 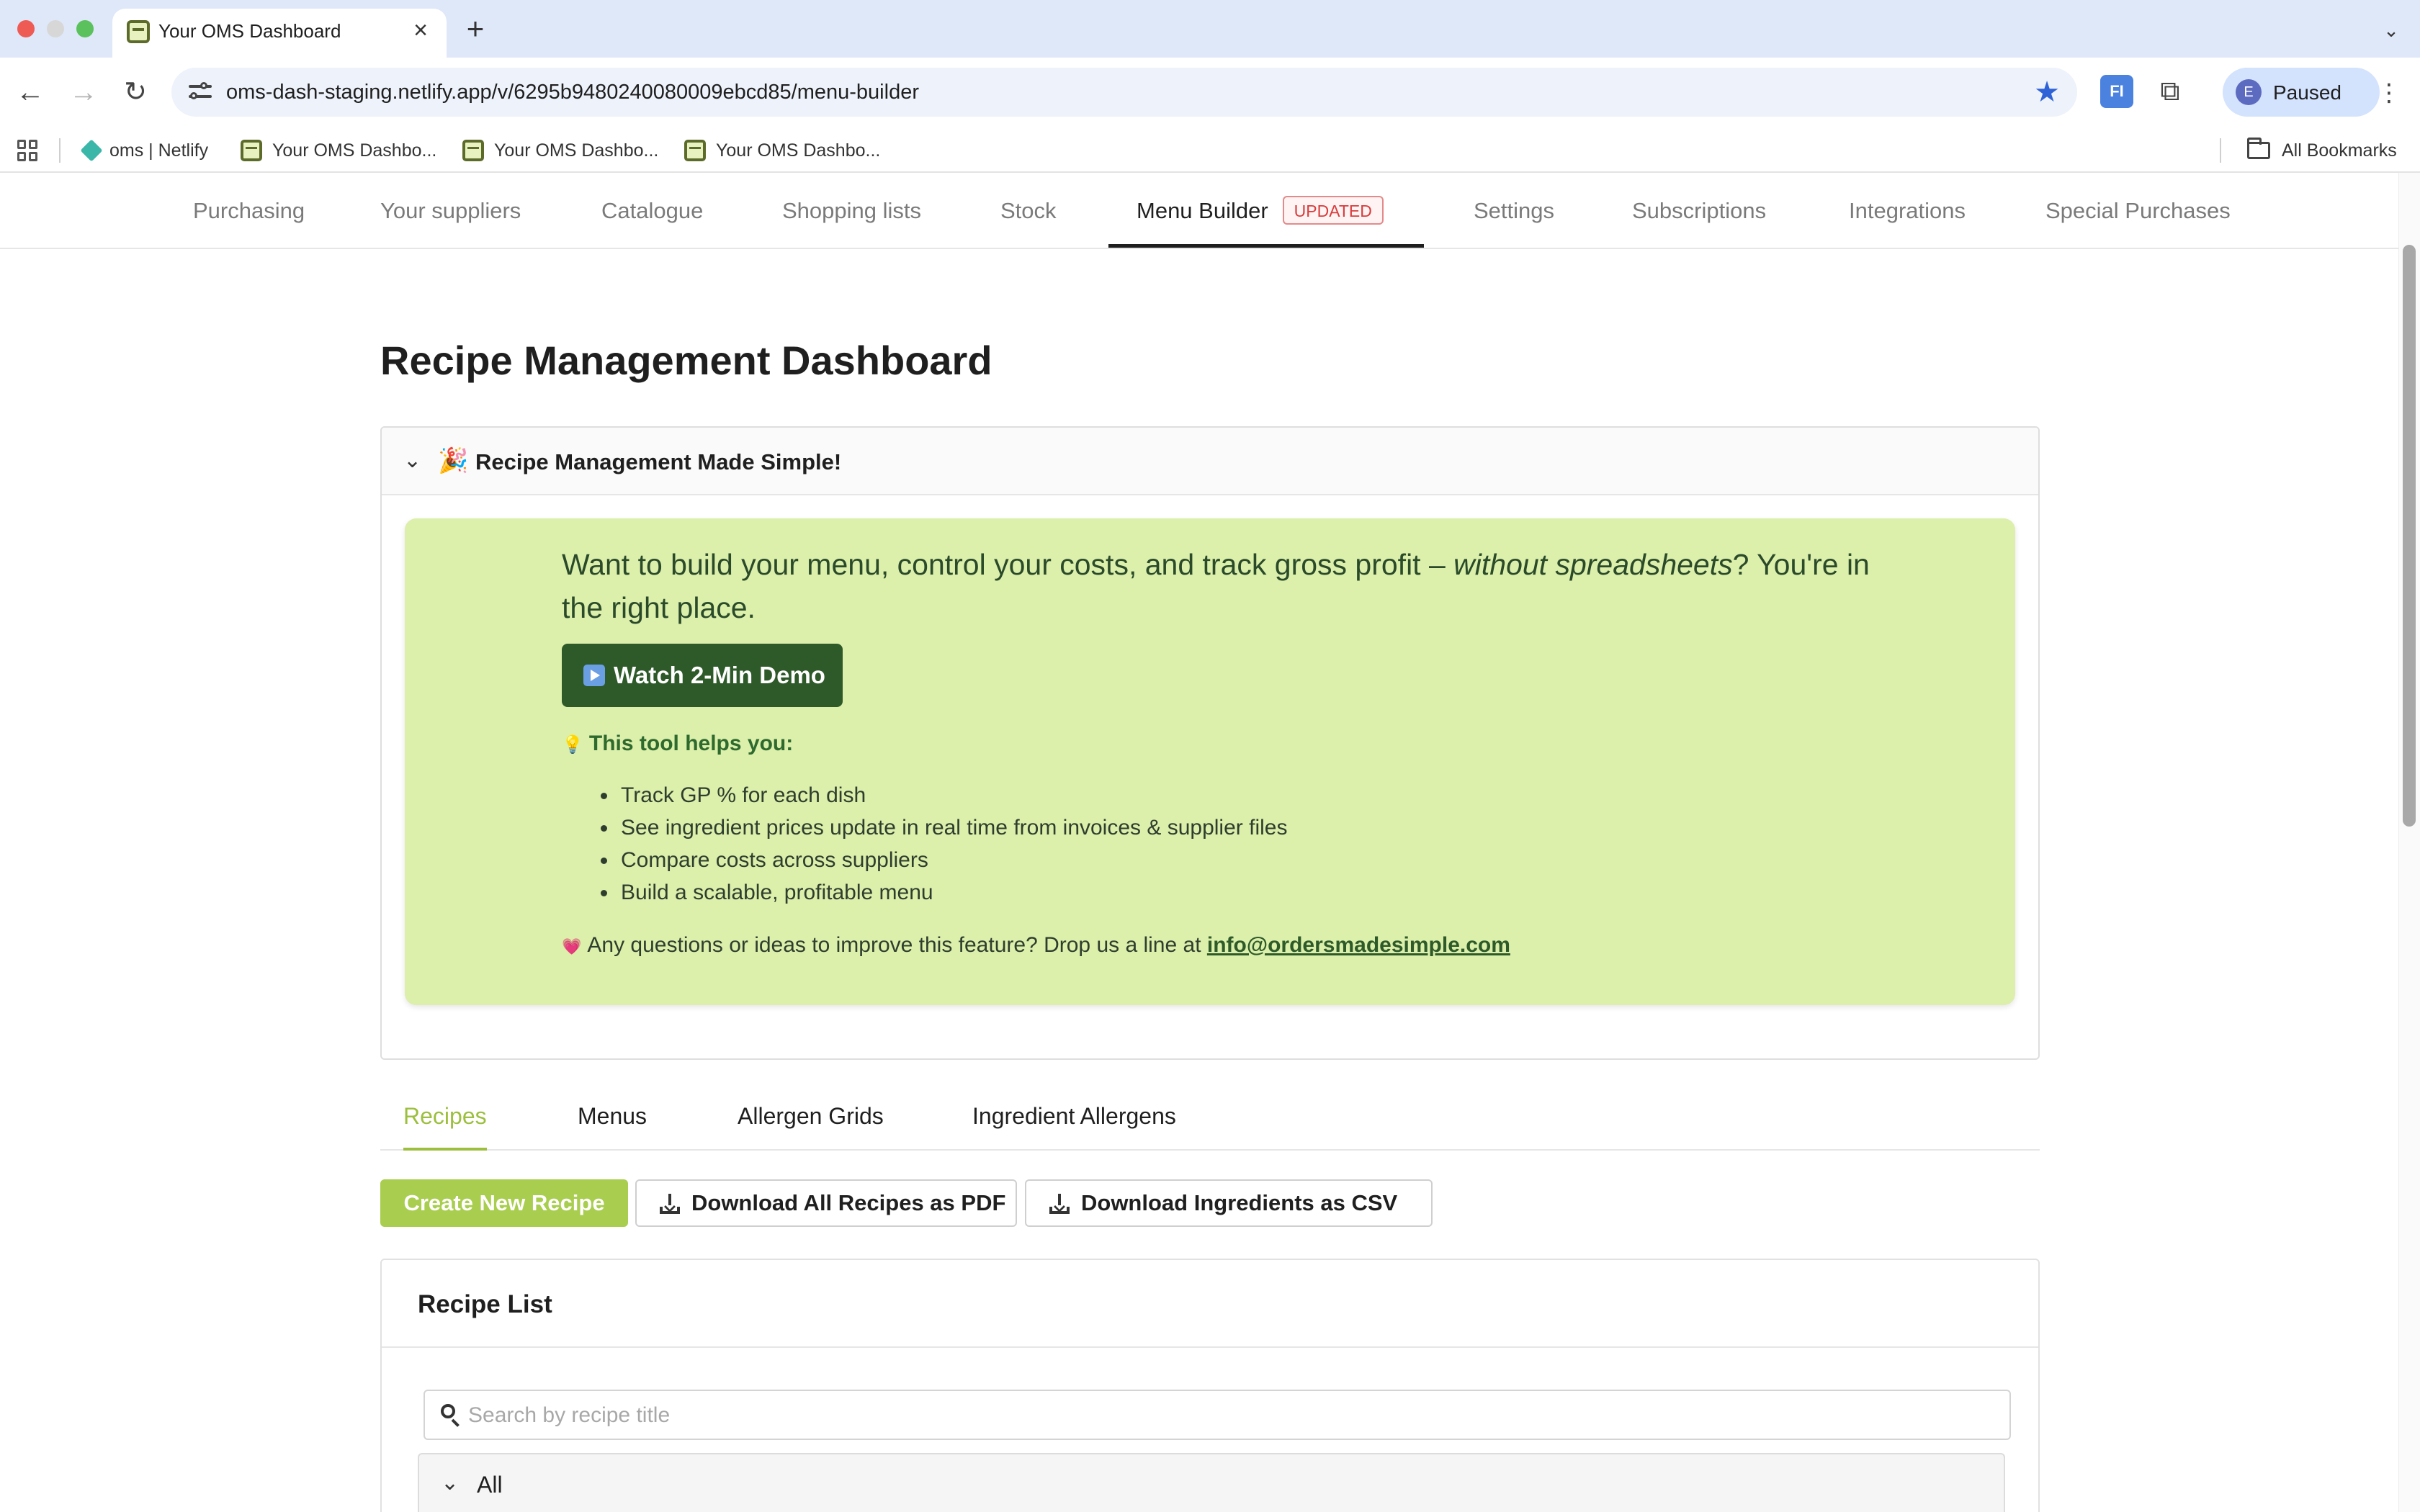 What do you see at coordinates (1210, 29) in the screenshot?
I see `browser-tab-strip: Your OMS Dashboard × + ⌄` at bounding box center [1210, 29].